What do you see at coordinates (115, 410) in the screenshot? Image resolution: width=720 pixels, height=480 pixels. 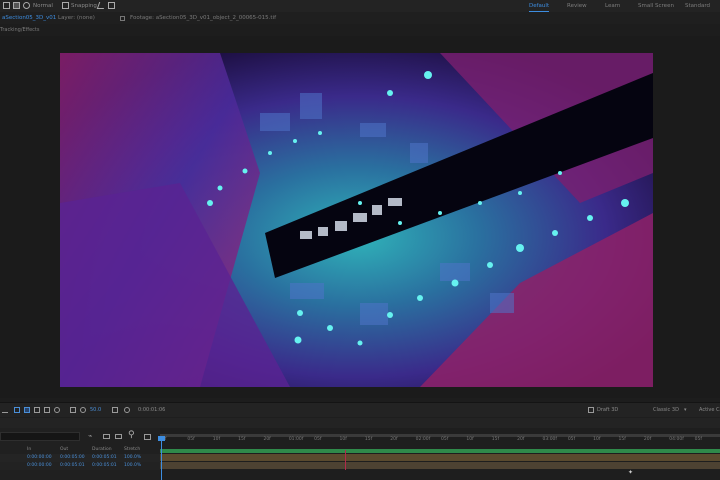 I see `camera-icon` at bounding box center [115, 410].